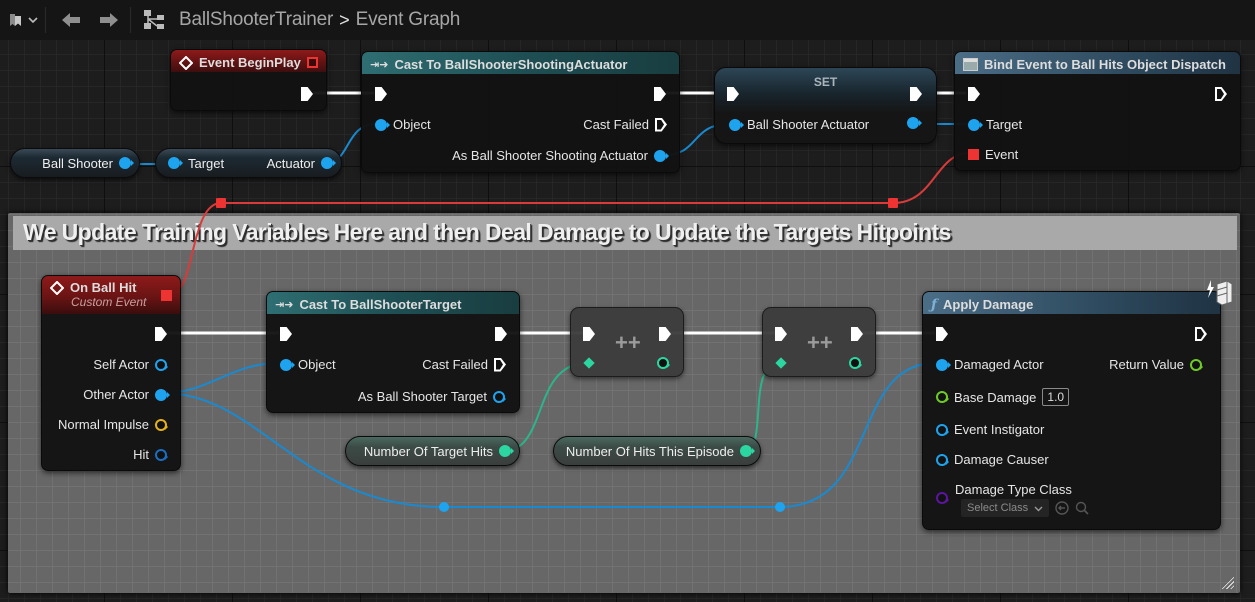  What do you see at coordinates (1146, 364) in the screenshot?
I see `pin-label: Return Value` at bounding box center [1146, 364].